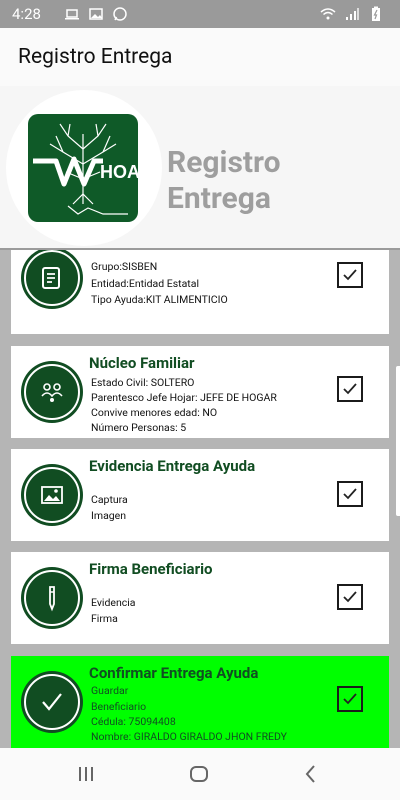  Describe the element at coordinates (109, 499) in the screenshot. I see `card-line: Captura` at that location.